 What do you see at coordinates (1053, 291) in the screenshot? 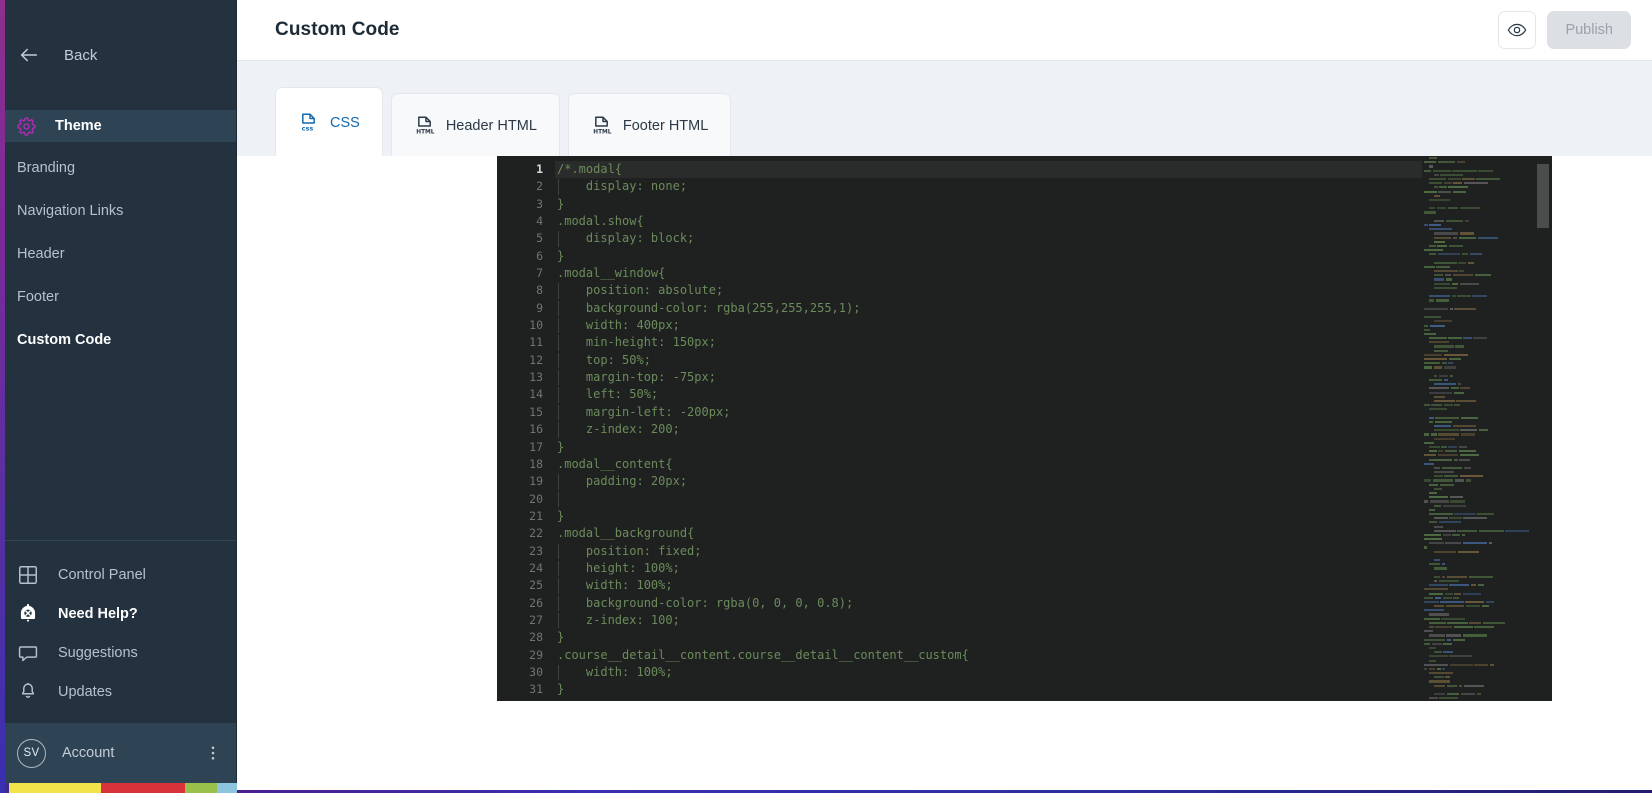
I see `code-line: position: absolute;` at bounding box center [1053, 291].